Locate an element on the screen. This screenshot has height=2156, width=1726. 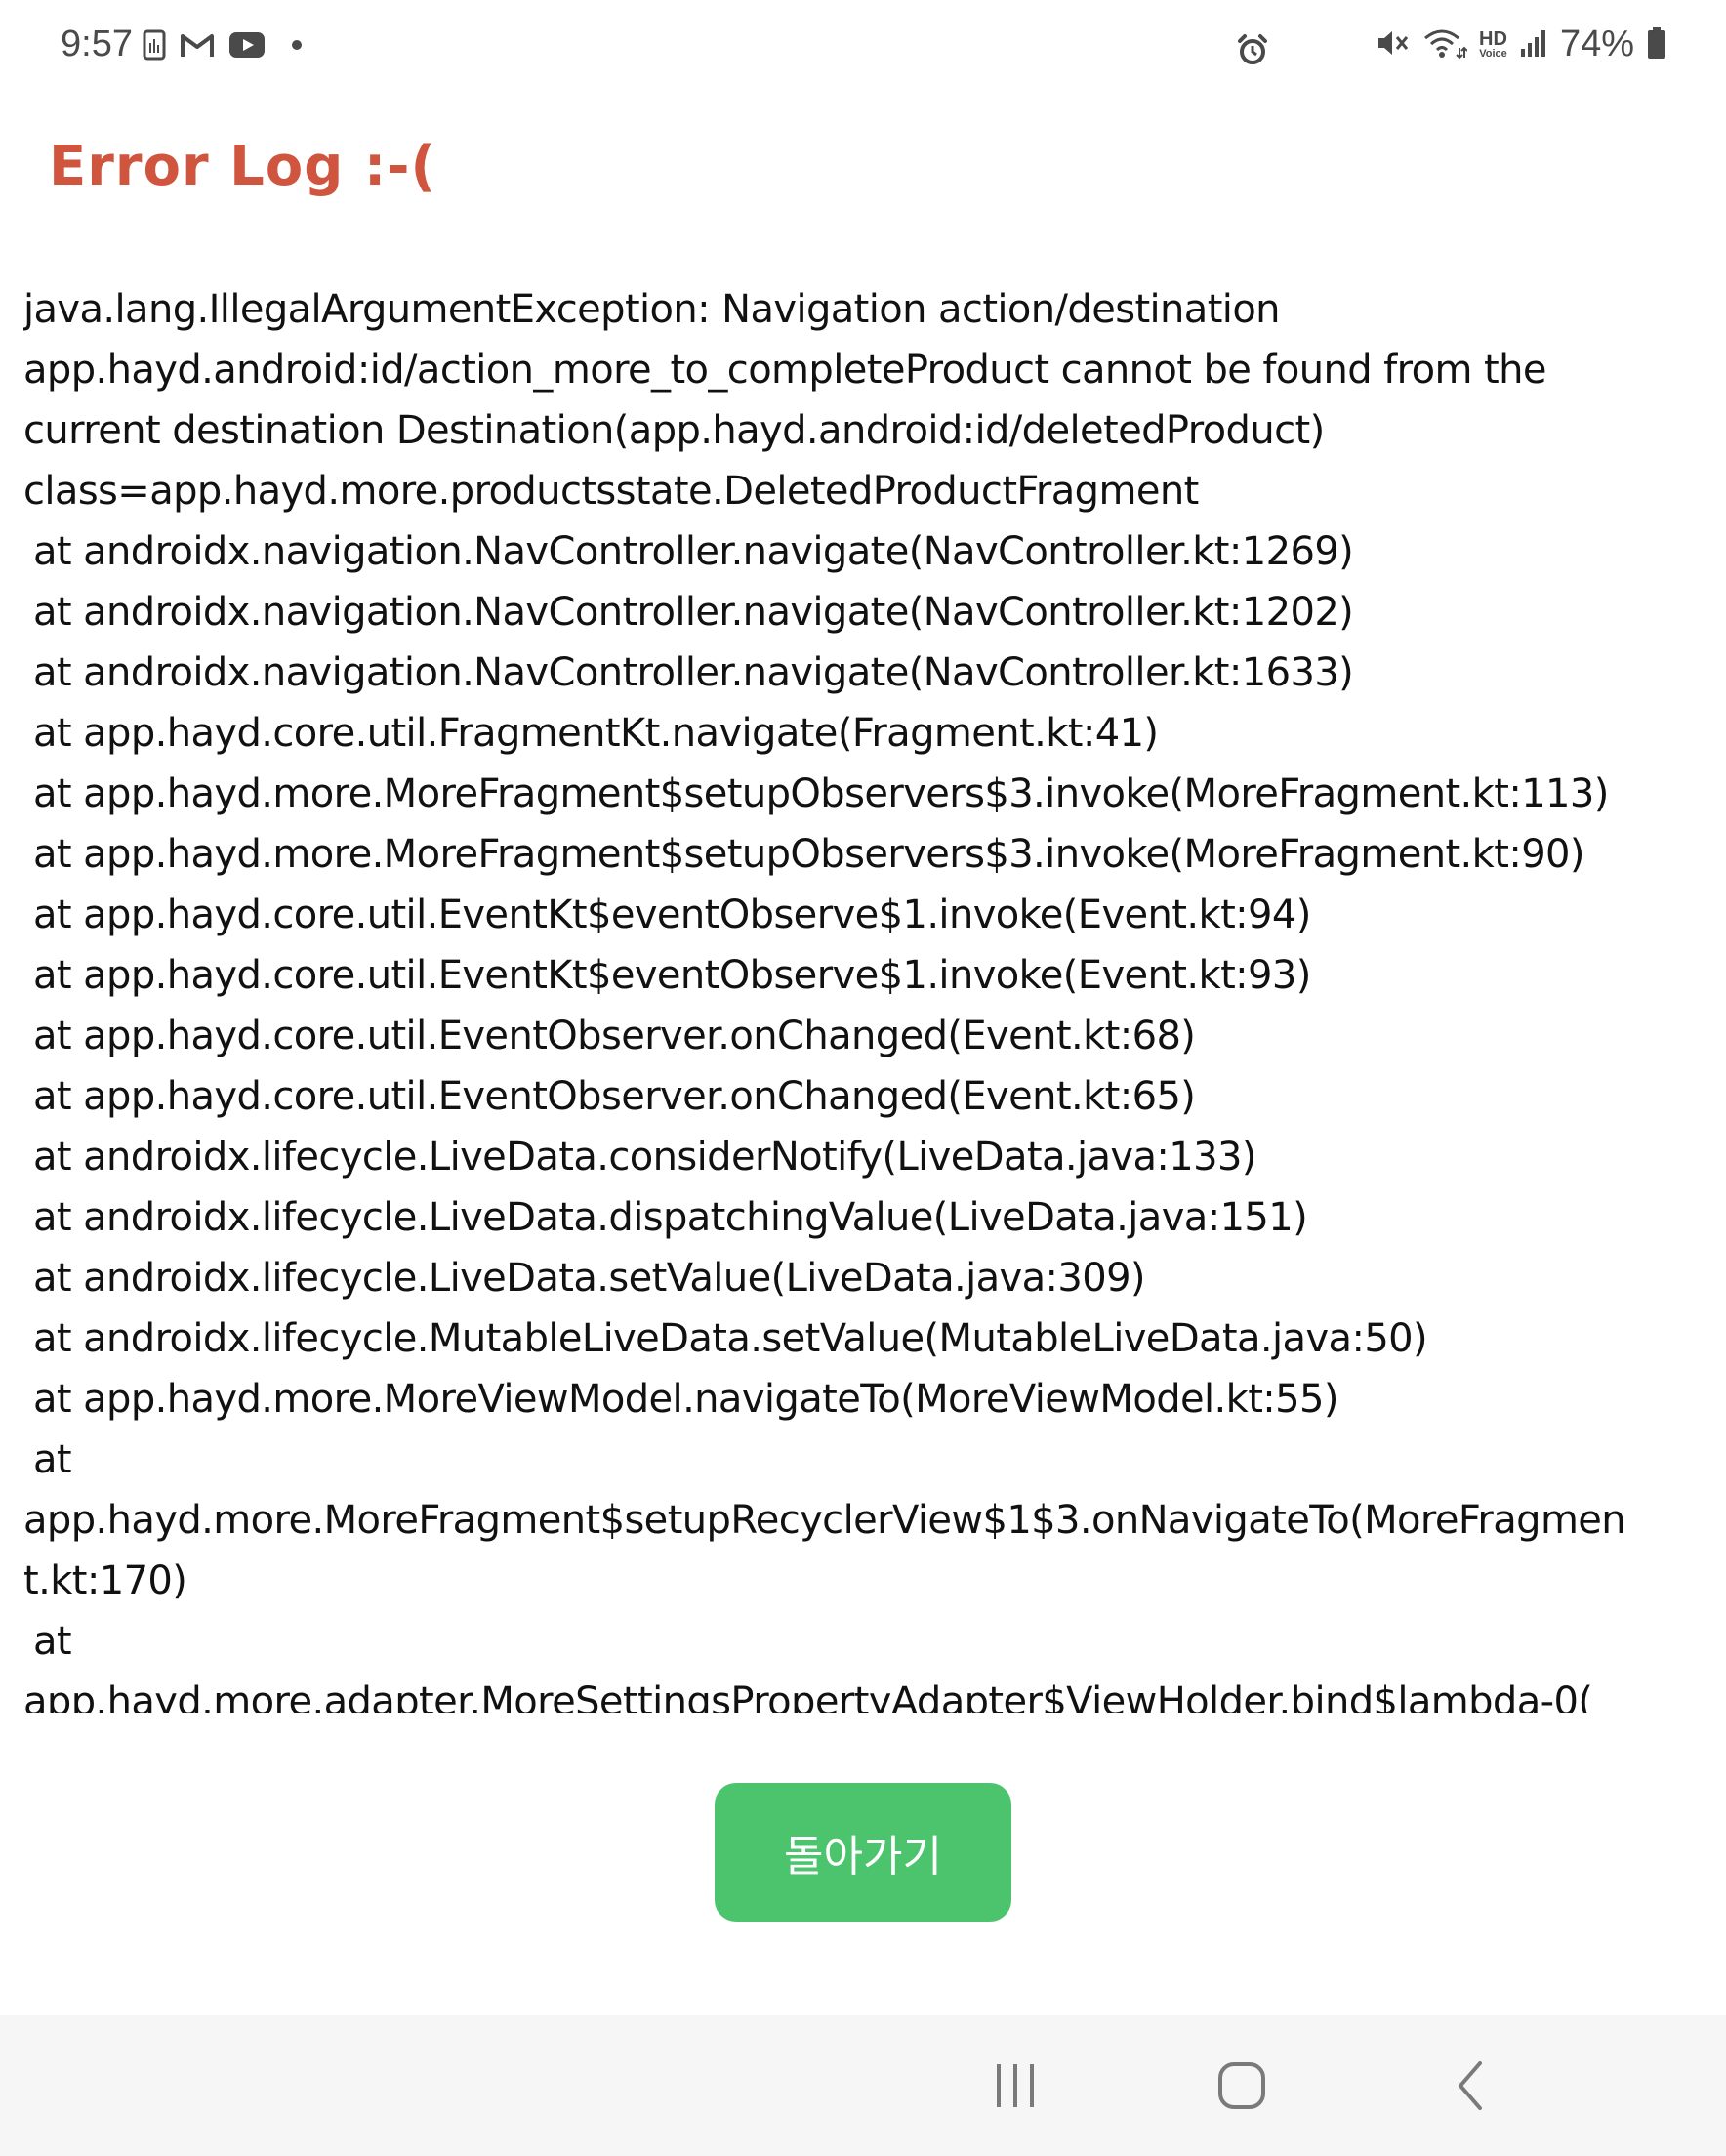
sim-card-icon is located at coordinates (154, 45).